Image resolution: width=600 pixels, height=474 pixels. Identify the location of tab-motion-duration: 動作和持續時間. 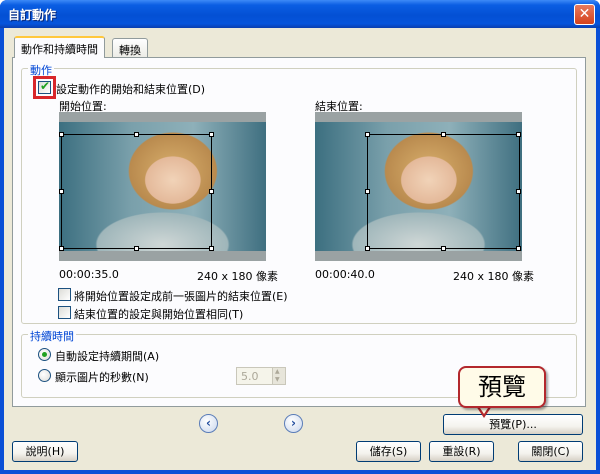
(59, 47).